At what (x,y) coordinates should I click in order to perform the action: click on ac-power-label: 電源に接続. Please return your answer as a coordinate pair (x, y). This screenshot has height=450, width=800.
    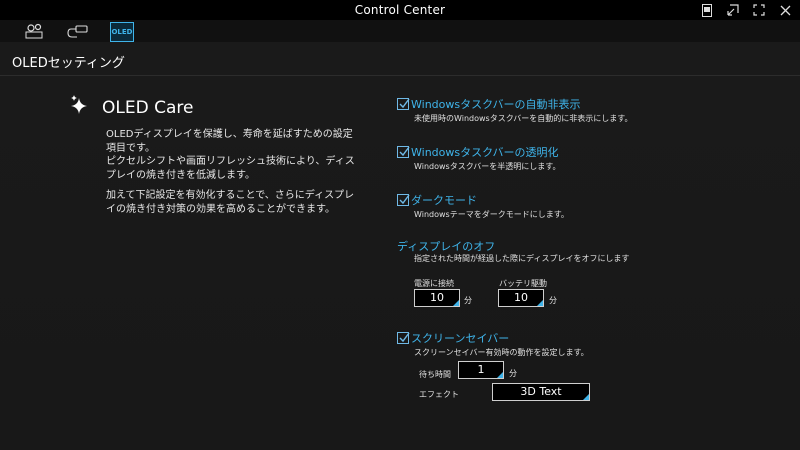
    Looking at the image, I should click on (434, 283).